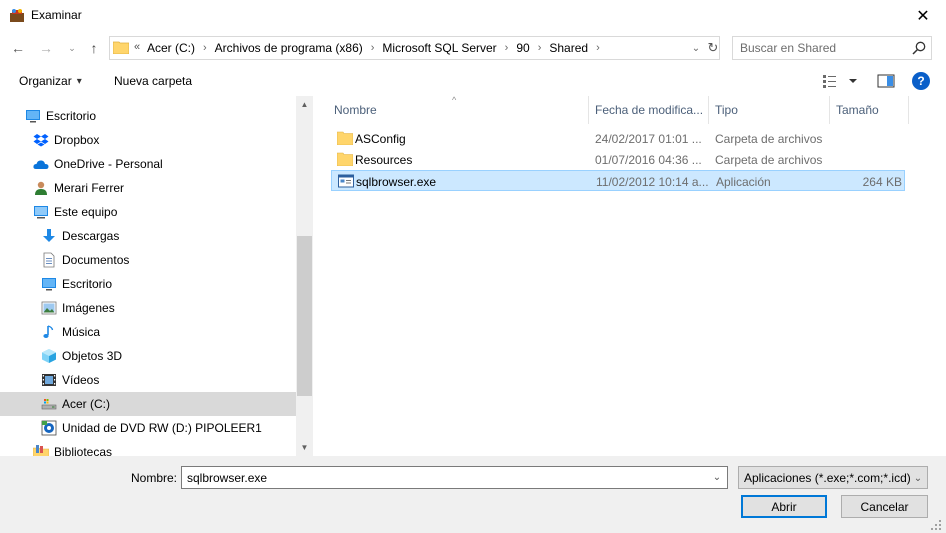 This screenshot has height=533, width=946. I want to click on preview-pane-icon, so click(886, 81).